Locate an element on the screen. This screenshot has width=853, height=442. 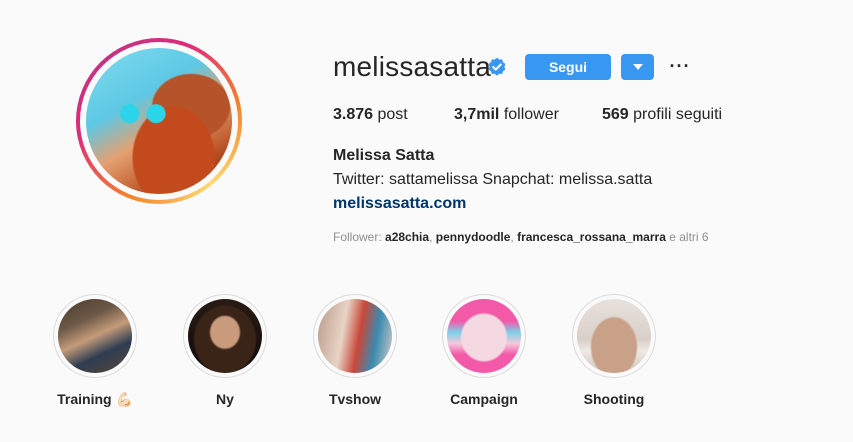
following-stat: 569 profili seguiti is located at coordinates (662, 115).